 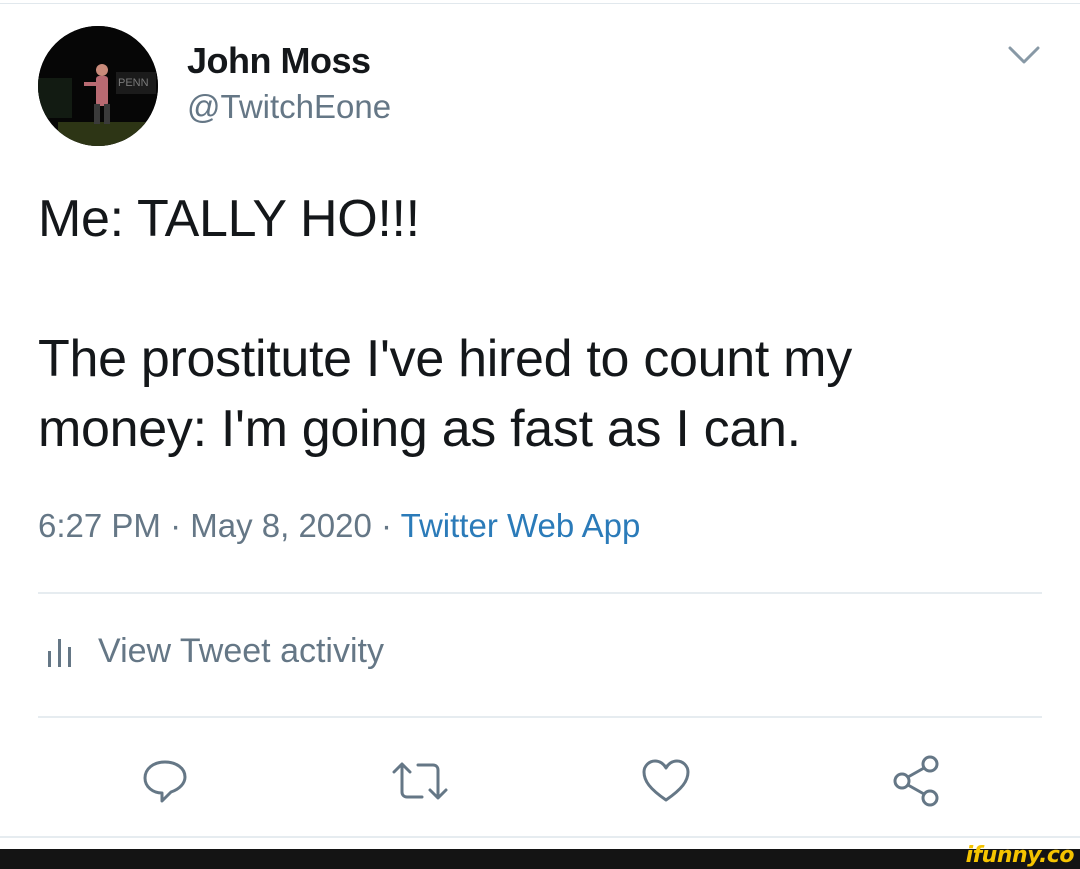 What do you see at coordinates (241, 651) in the screenshot?
I see `view-tweet-activity-label: View Tweet activity` at bounding box center [241, 651].